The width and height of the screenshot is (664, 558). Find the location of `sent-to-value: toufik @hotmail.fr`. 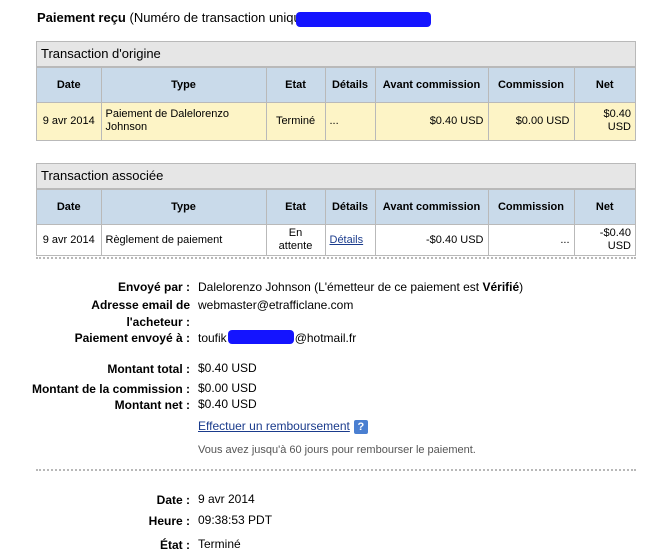

sent-to-value: toufik @hotmail.fr is located at coordinates (277, 337).